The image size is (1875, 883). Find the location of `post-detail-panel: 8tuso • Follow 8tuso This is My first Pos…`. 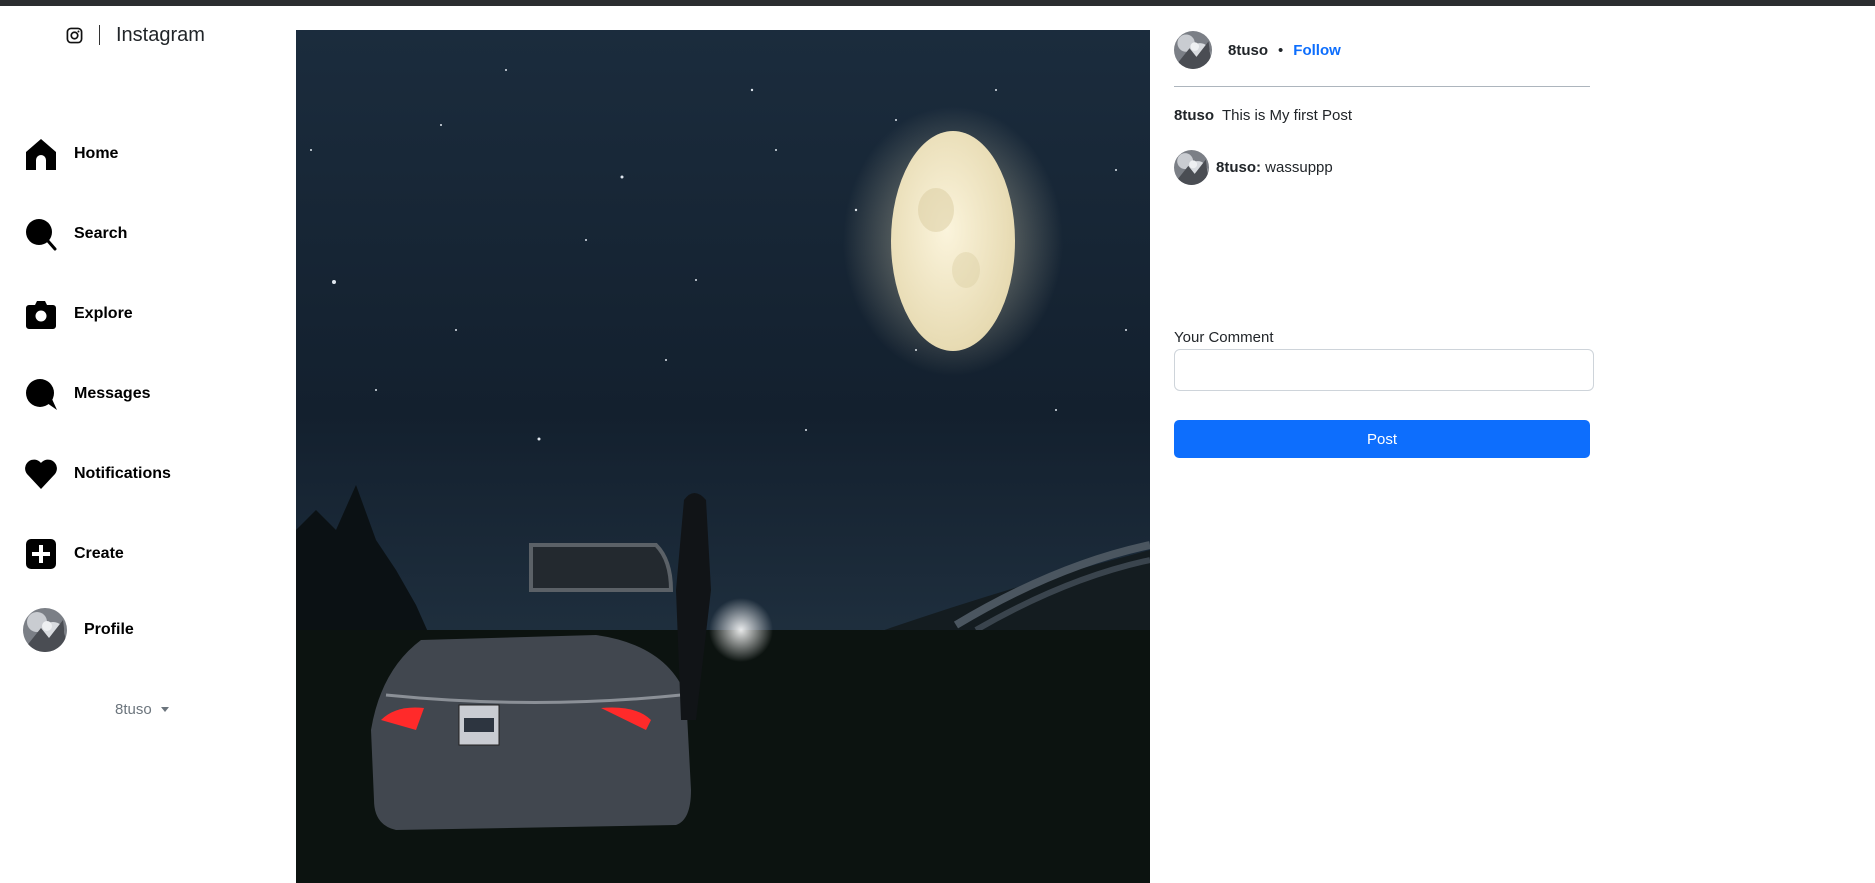

post-detail-panel: 8tuso • Follow 8tuso This is My first Pos… is located at coordinates (1384, 244).